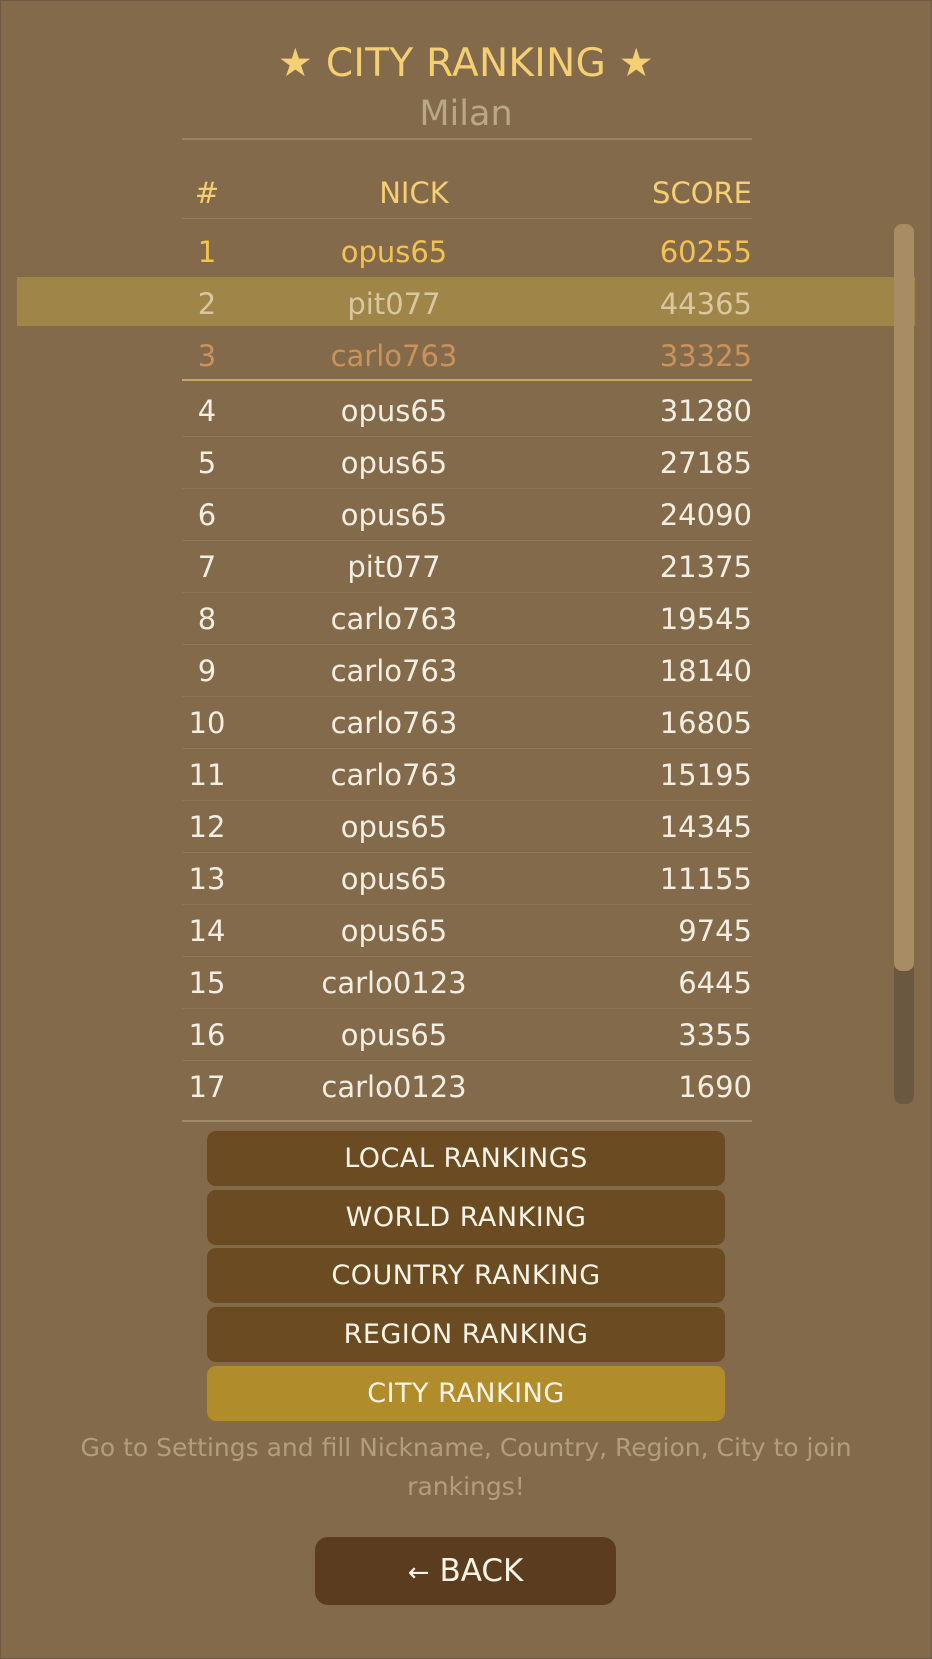  Describe the element at coordinates (705, 304) in the screenshot. I see `score-cell: 44365` at that location.